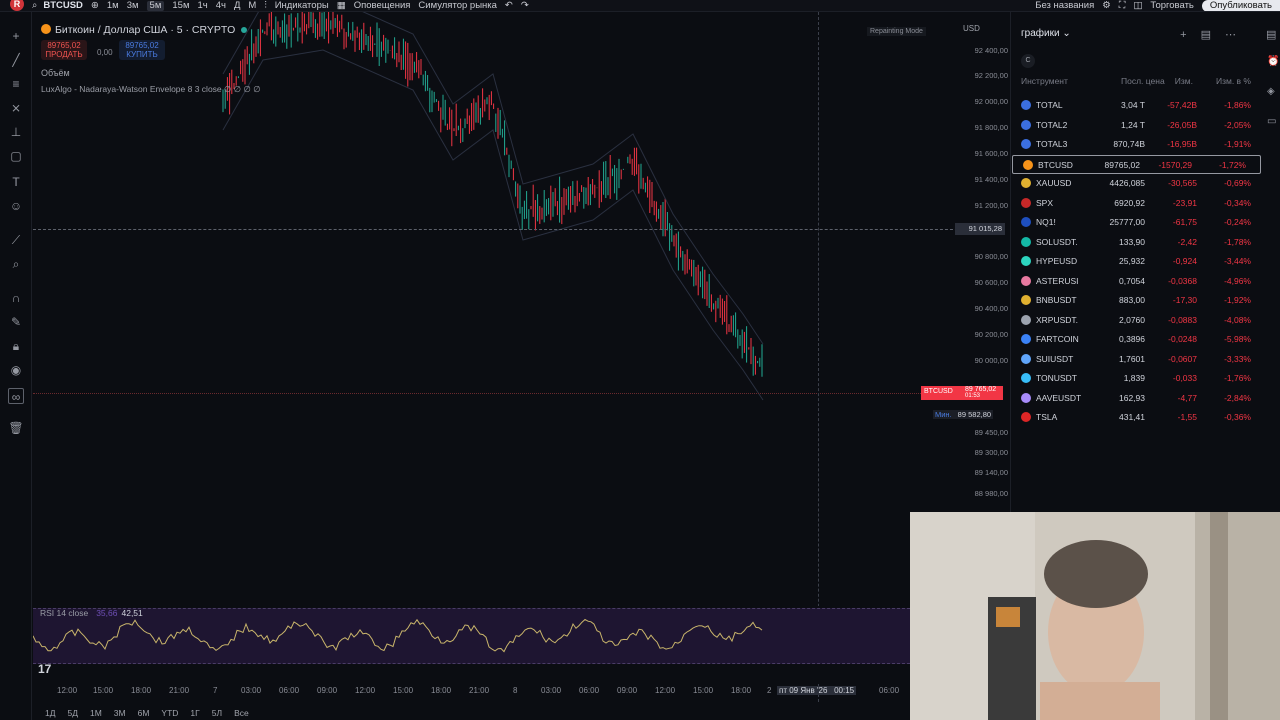 This screenshot has height=720, width=1280. What do you see at coordinates (113, 5) in the screenshot?
I see `interval-1m: 1м` at bounding box center [113, 5].